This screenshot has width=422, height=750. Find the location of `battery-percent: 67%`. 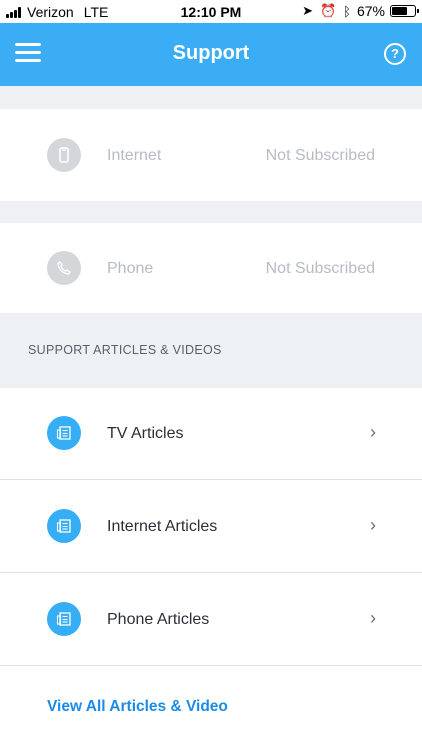

battery-percent: 67% is located at coordinates (370, 11).